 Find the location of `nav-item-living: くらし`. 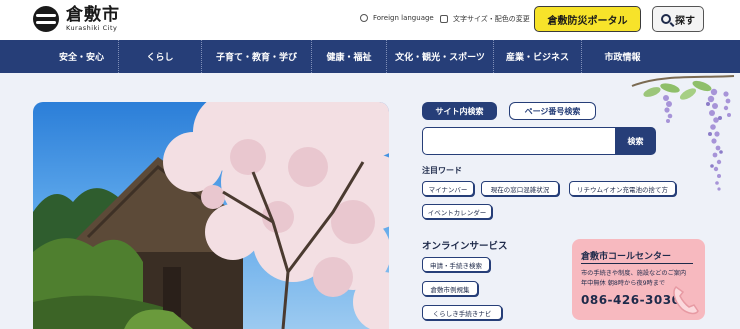

nav-item-living: くらし is located at coordinates (159, 56).